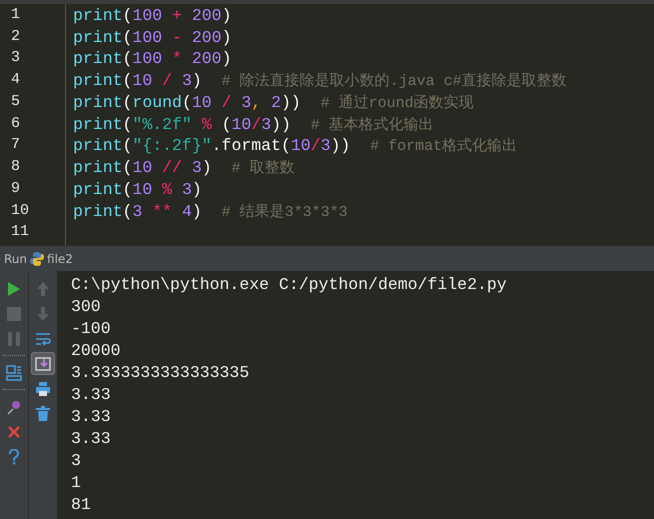 Image resolution: width=654 pixels, height=519 pixels. What do you see at coordinates (14, 339) in the screenshot?
I see `pause-icon` at bounding box center [14, 339].